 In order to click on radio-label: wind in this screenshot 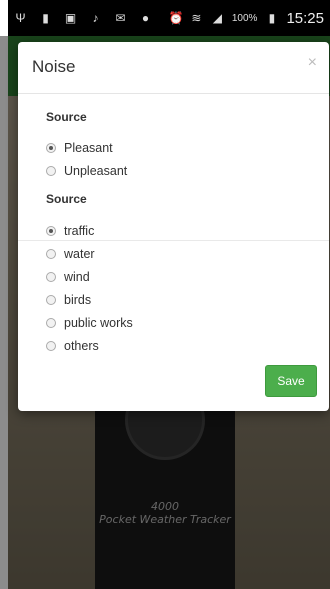, I will do `click(77, 277)`.